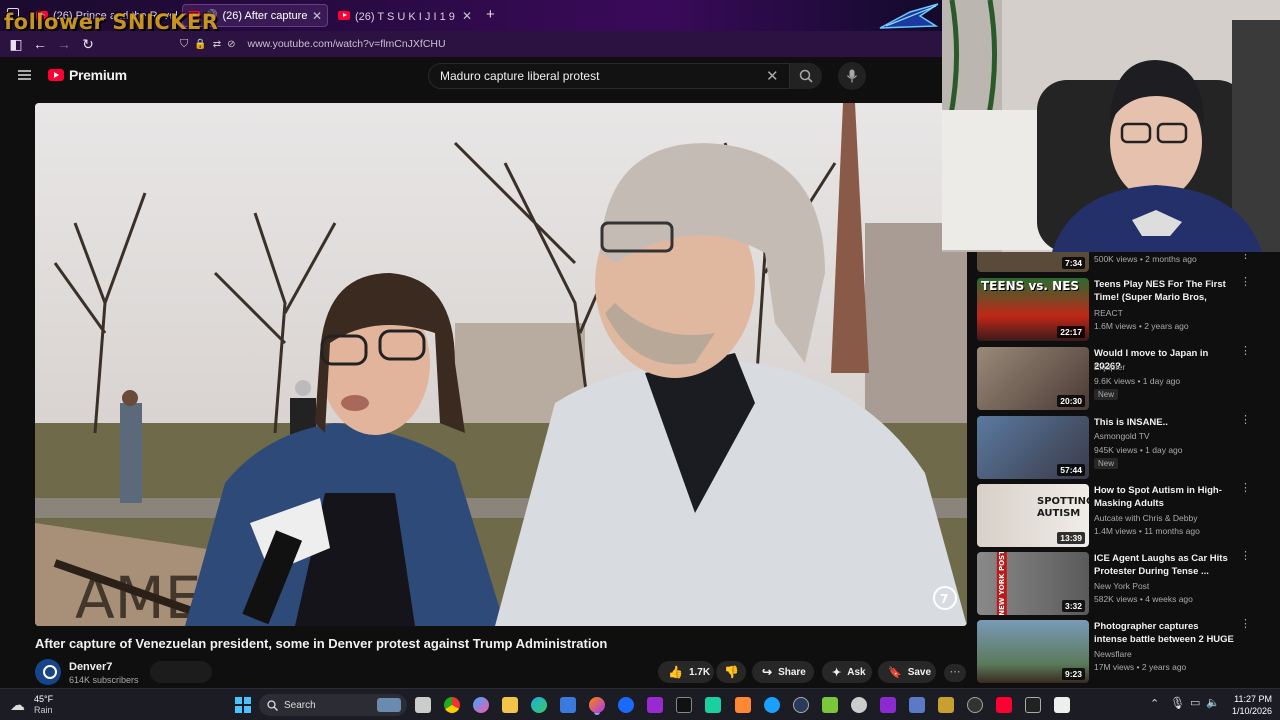  Describe the element at coordinates (200, 44) in the screenshot. I see `lock-icon: 🔒` at that location.